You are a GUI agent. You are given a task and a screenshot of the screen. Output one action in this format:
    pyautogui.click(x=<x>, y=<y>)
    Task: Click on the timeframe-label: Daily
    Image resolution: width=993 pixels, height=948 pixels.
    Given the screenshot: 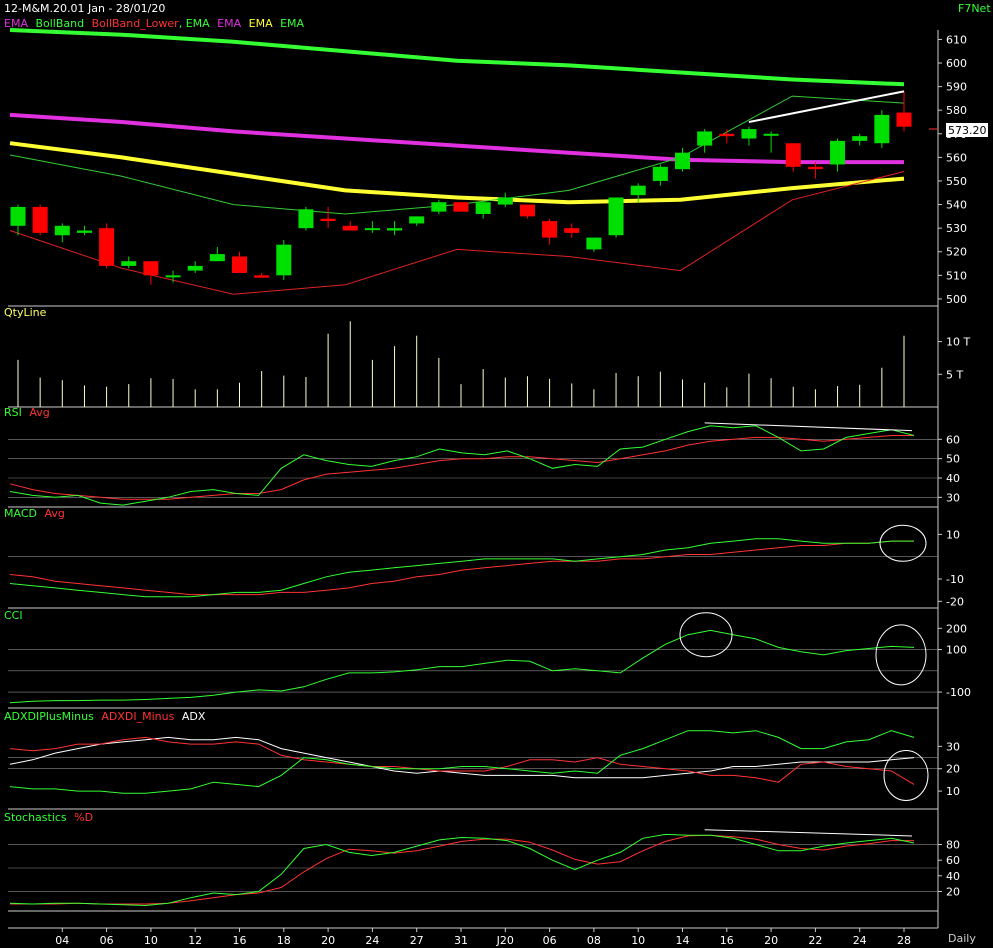 What is the action you would take?
    pyautogui.click(x=962, y=938)
    